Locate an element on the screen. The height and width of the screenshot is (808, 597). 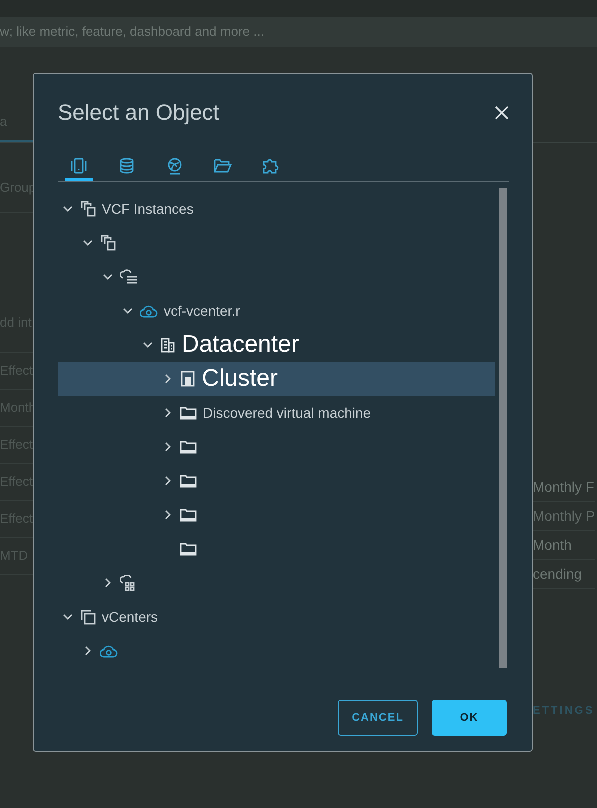
puzzle-icon is located at coordinates (271, 165).